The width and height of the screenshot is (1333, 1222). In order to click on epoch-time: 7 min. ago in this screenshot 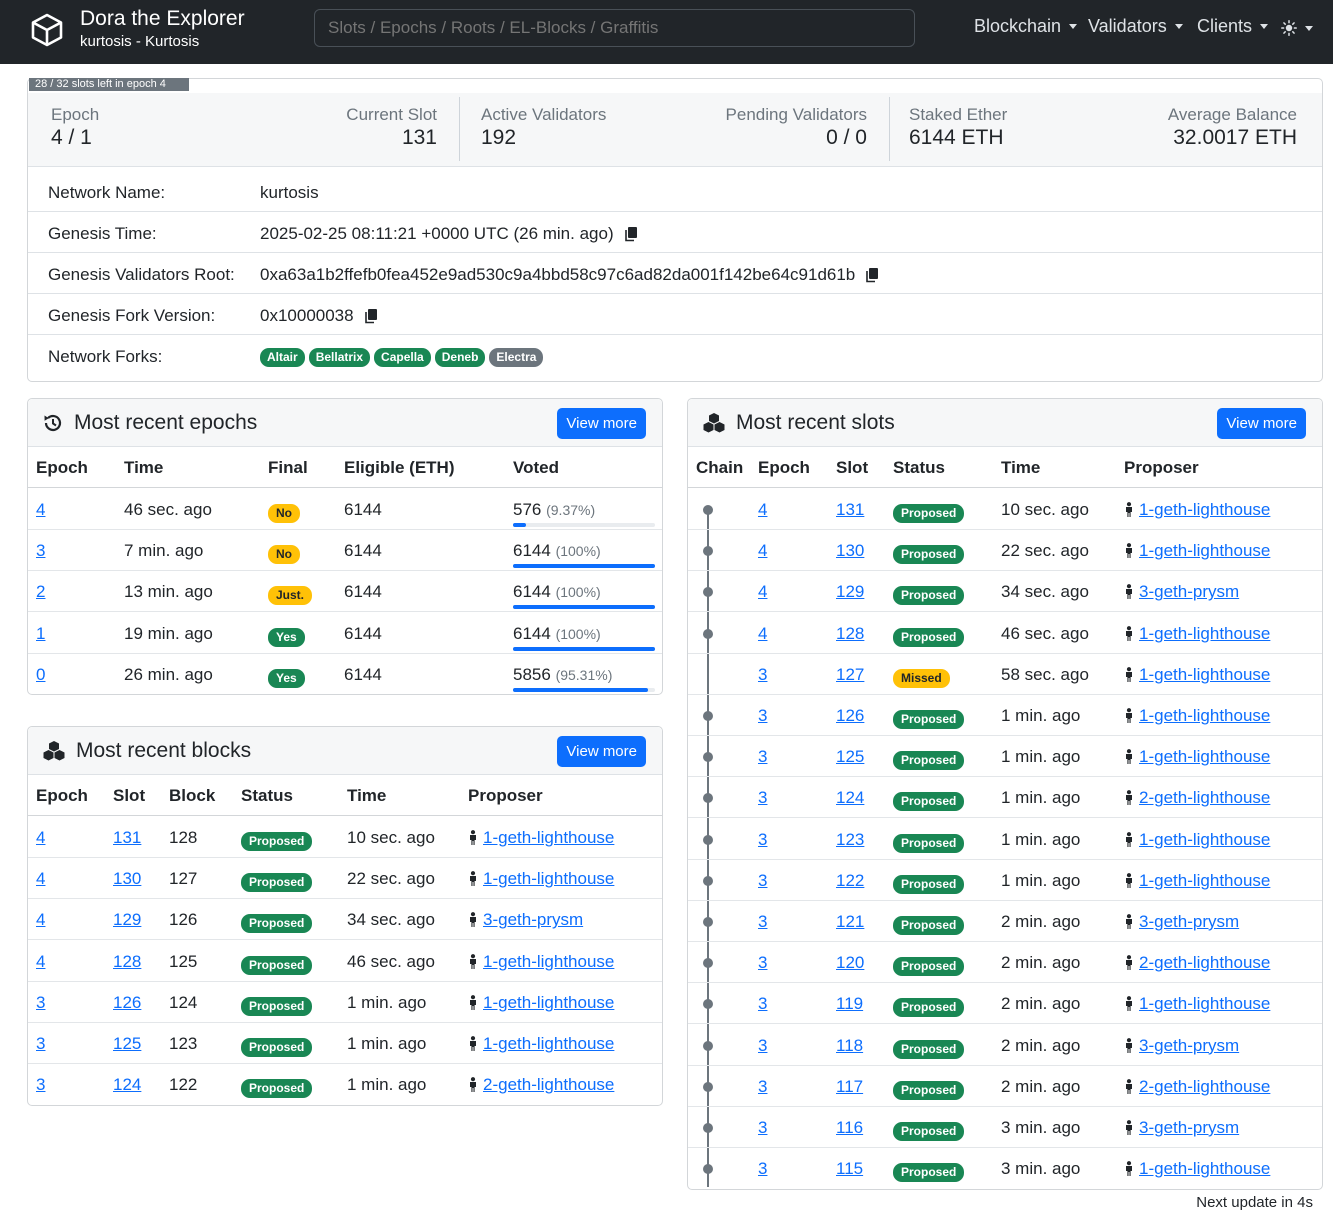, I will do `click(164, 551)`.